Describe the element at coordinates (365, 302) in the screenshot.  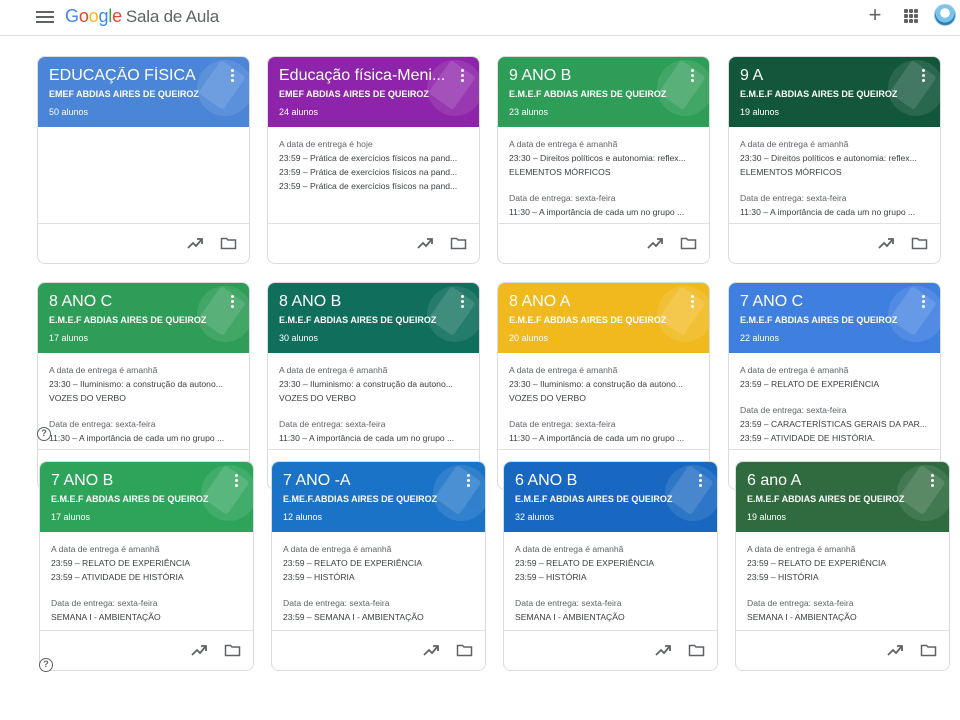
I see `class-title: 8 ANO B` at that location.